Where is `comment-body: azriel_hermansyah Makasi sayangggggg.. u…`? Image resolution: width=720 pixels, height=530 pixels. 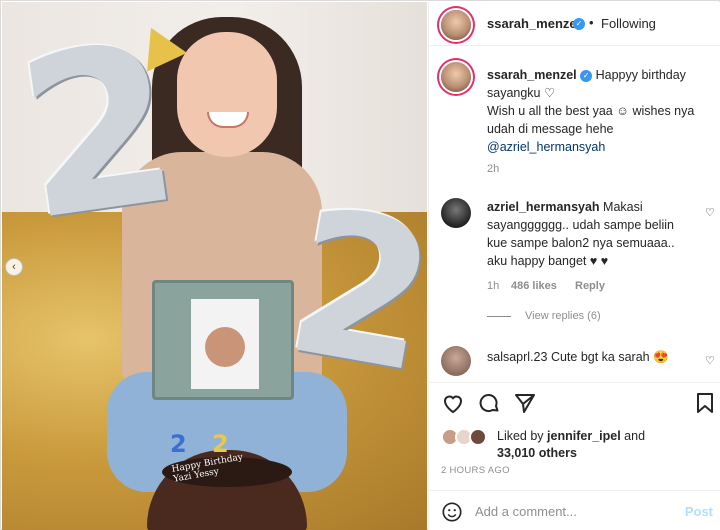 comment-body: azriel_hermansyah Makasi sayangggggg.. u… is located at coordinates (592, 234).